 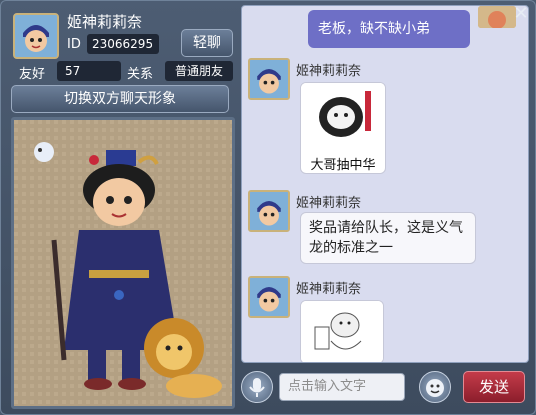 I want to click on microphone-icon, so click(x=257, y=387).